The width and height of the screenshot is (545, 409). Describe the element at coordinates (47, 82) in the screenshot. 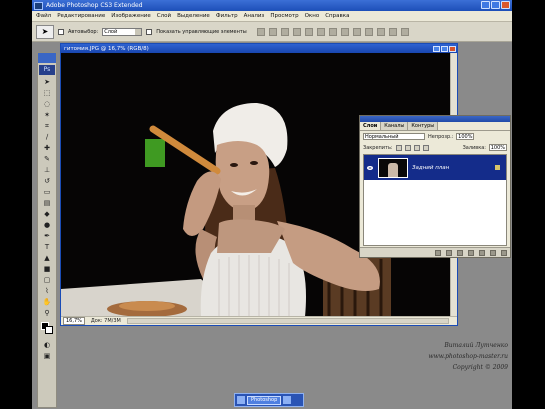

I see `move-tool-icon: ➤` at that location.